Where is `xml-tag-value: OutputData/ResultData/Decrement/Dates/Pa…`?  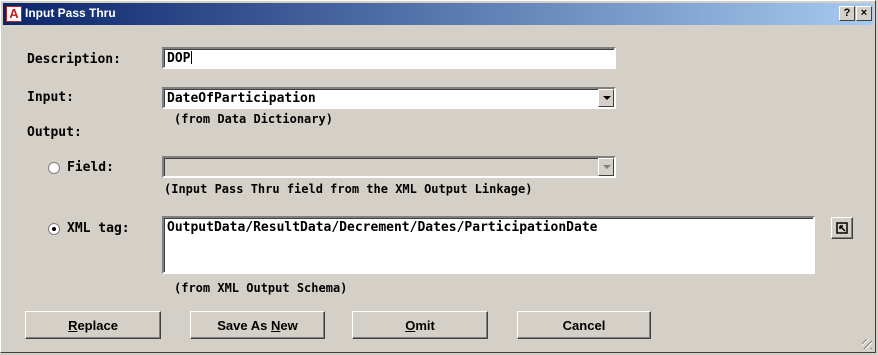 xml-tag-value: OutputData/ResultData/Decrement/Dates/Pa… is located at coordinates (382, 227).